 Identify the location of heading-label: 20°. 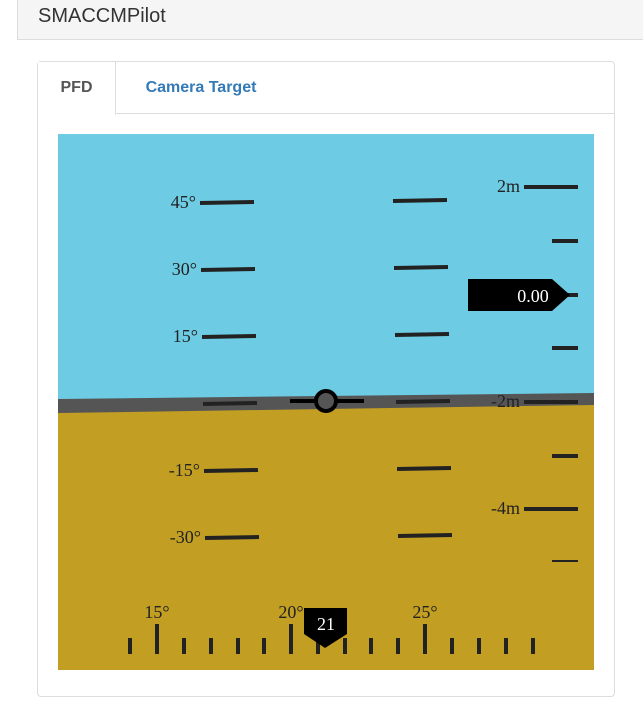
(290, 612).